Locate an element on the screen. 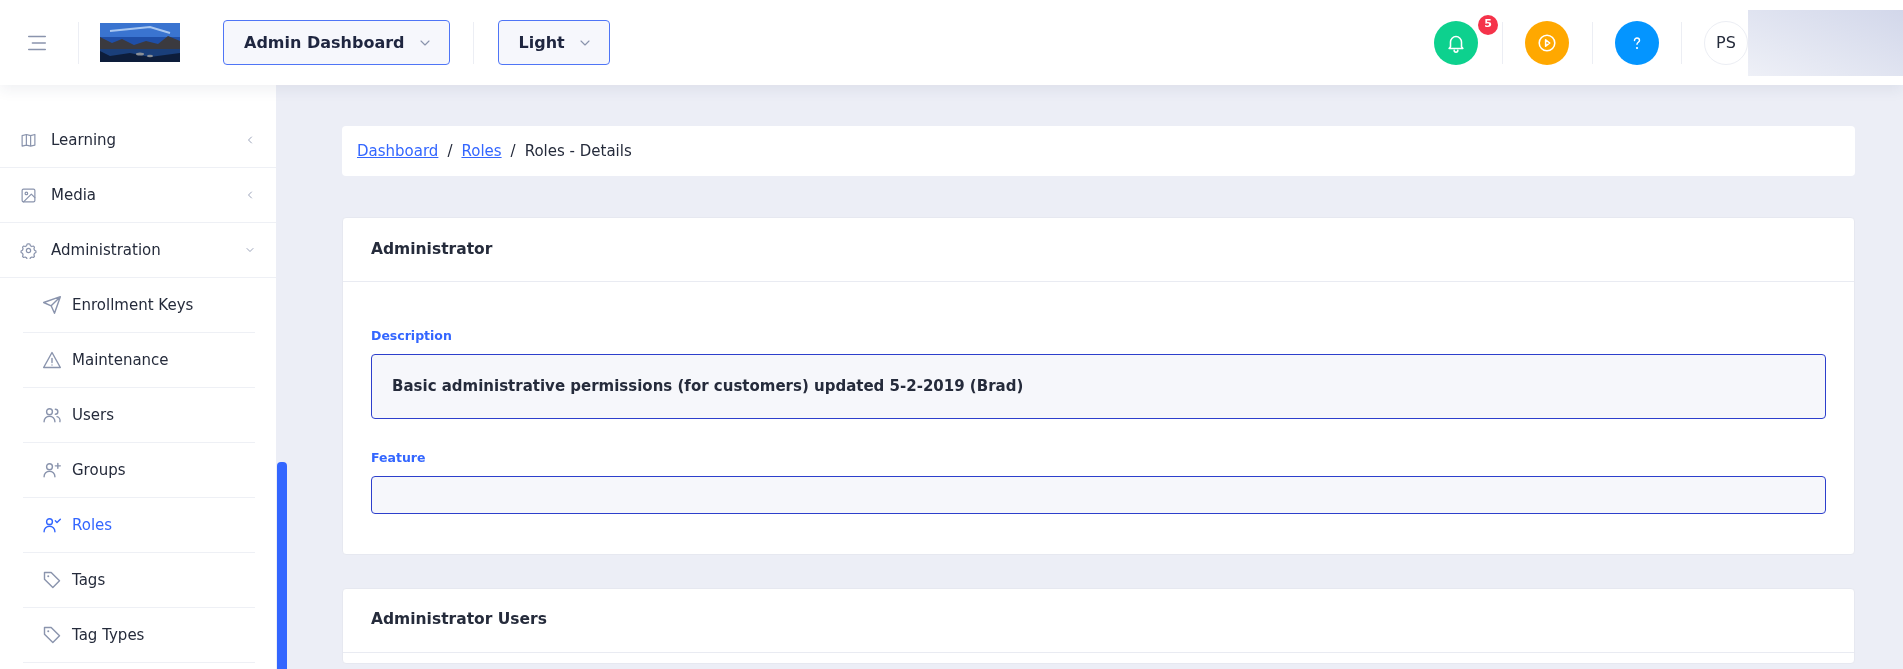 This screenshot has width=1903, height=669. users-icon is located at coordinates (52, 415).